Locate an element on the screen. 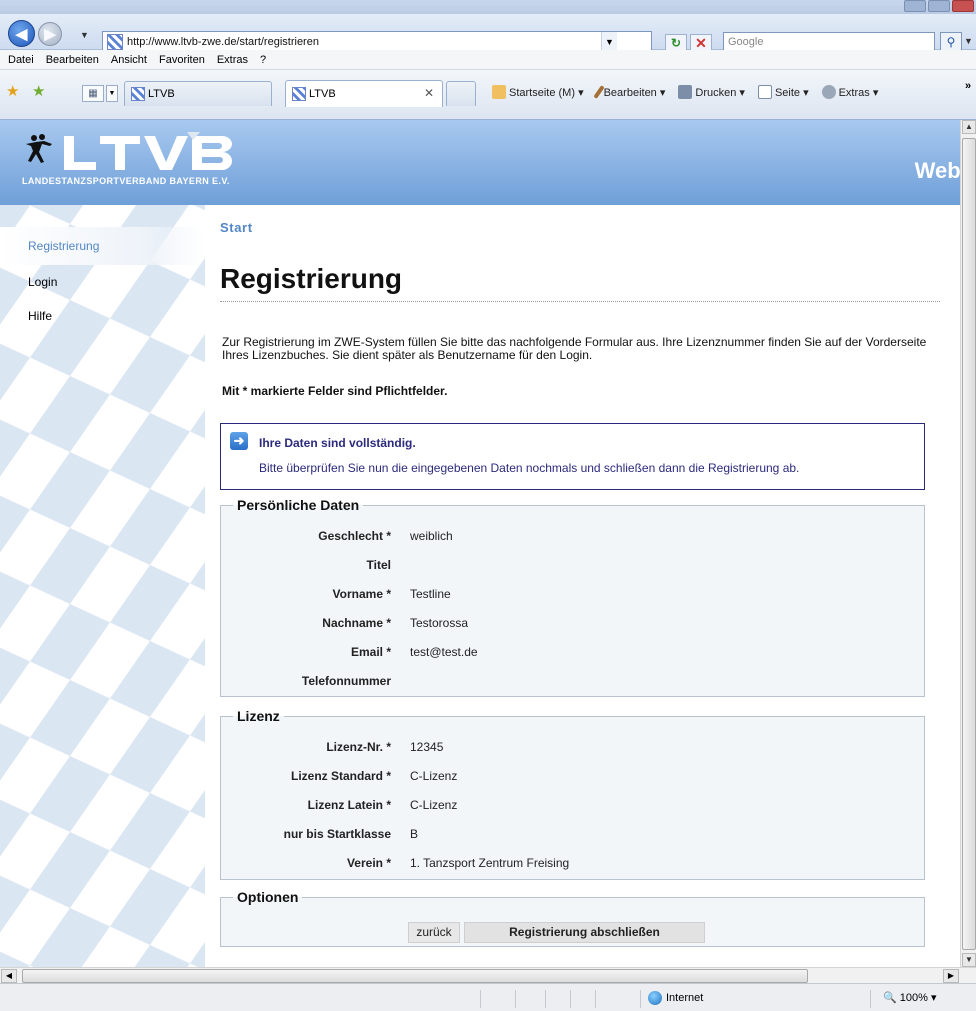 This screenshot has height=1011, width=976. edit-button: Bearbeiten ▾ is located at coordinates (628, 92).